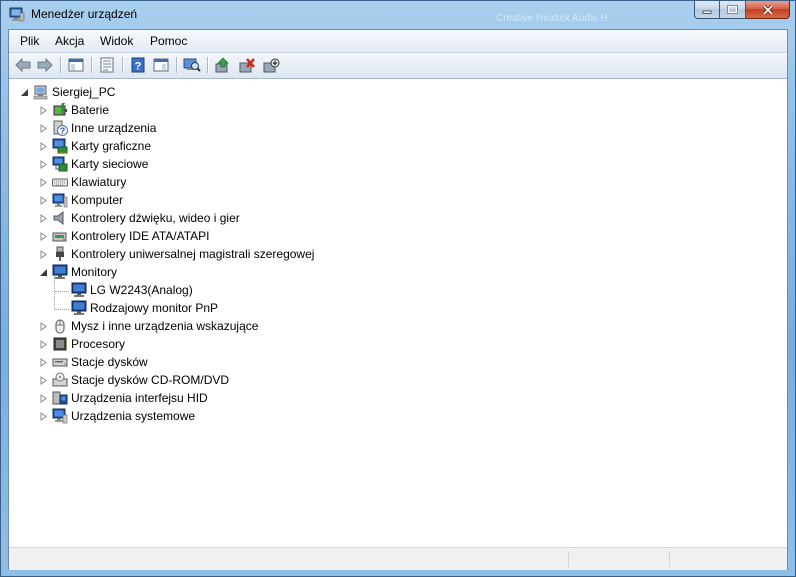 This screenshot has height=577, width=796. Describe the element at coordinates (17, 14) in the screenshot. I see `device-manager-app-icon` at that location.